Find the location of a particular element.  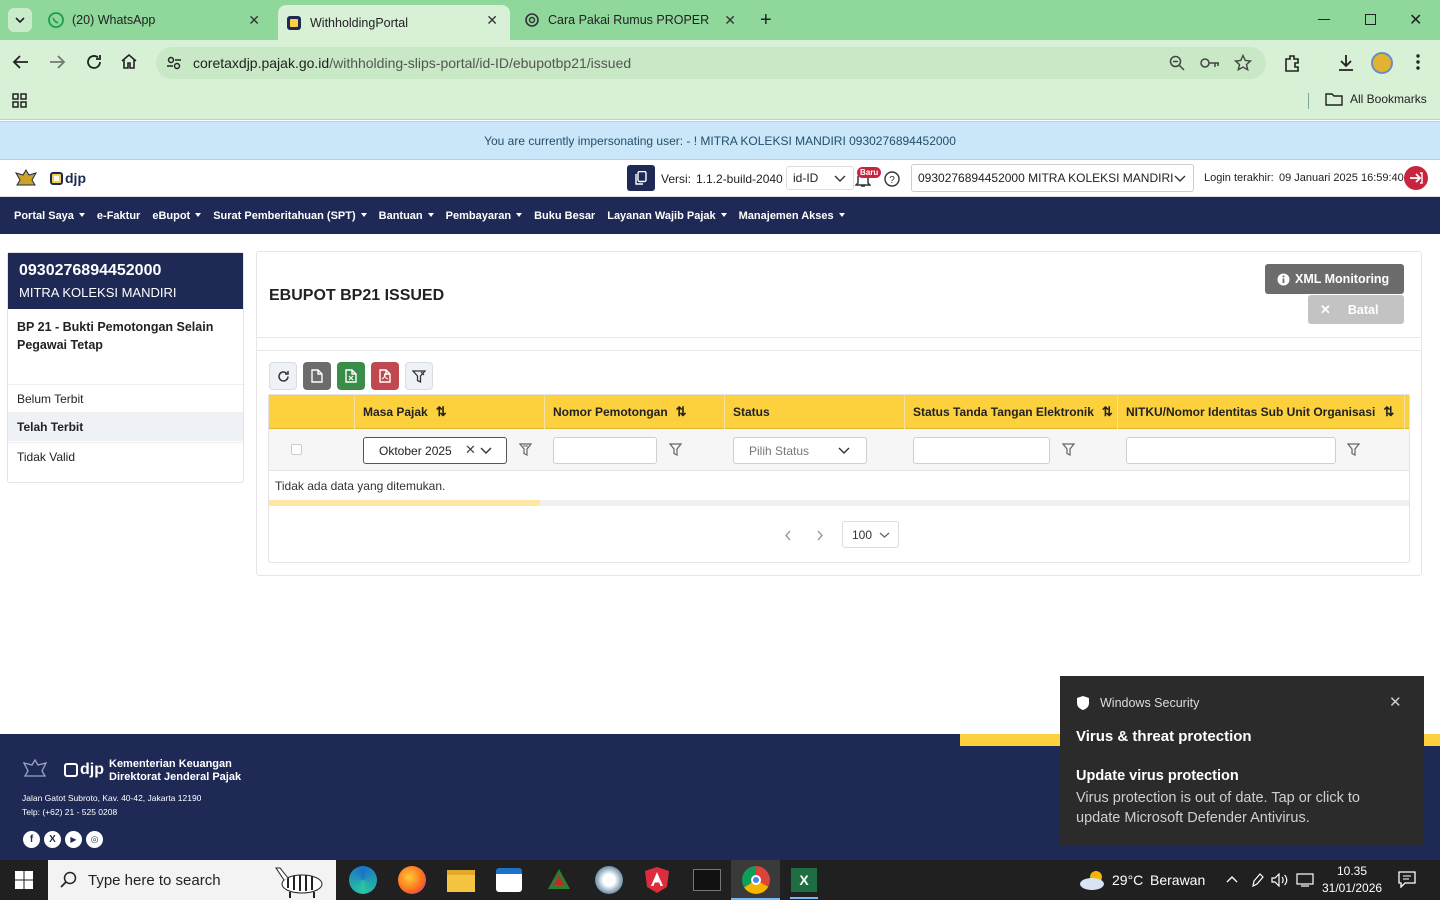

weather-description: Berawan is located at coordinates (1177, 880).